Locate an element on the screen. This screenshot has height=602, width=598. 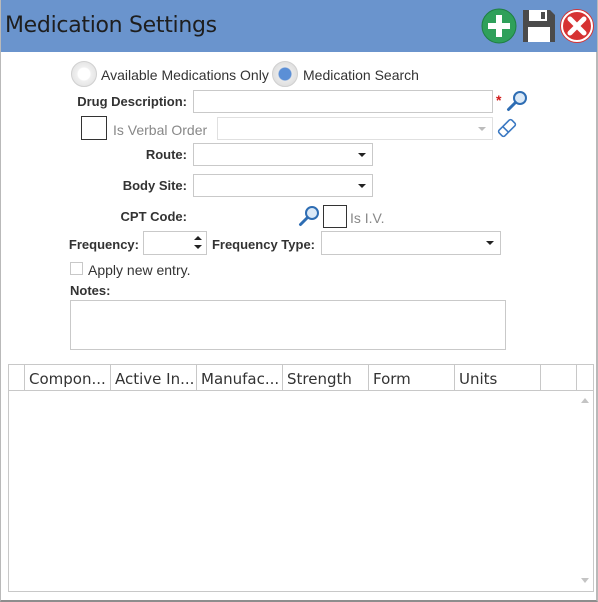
plus-circle-icon is located at coordinates (499, 26).